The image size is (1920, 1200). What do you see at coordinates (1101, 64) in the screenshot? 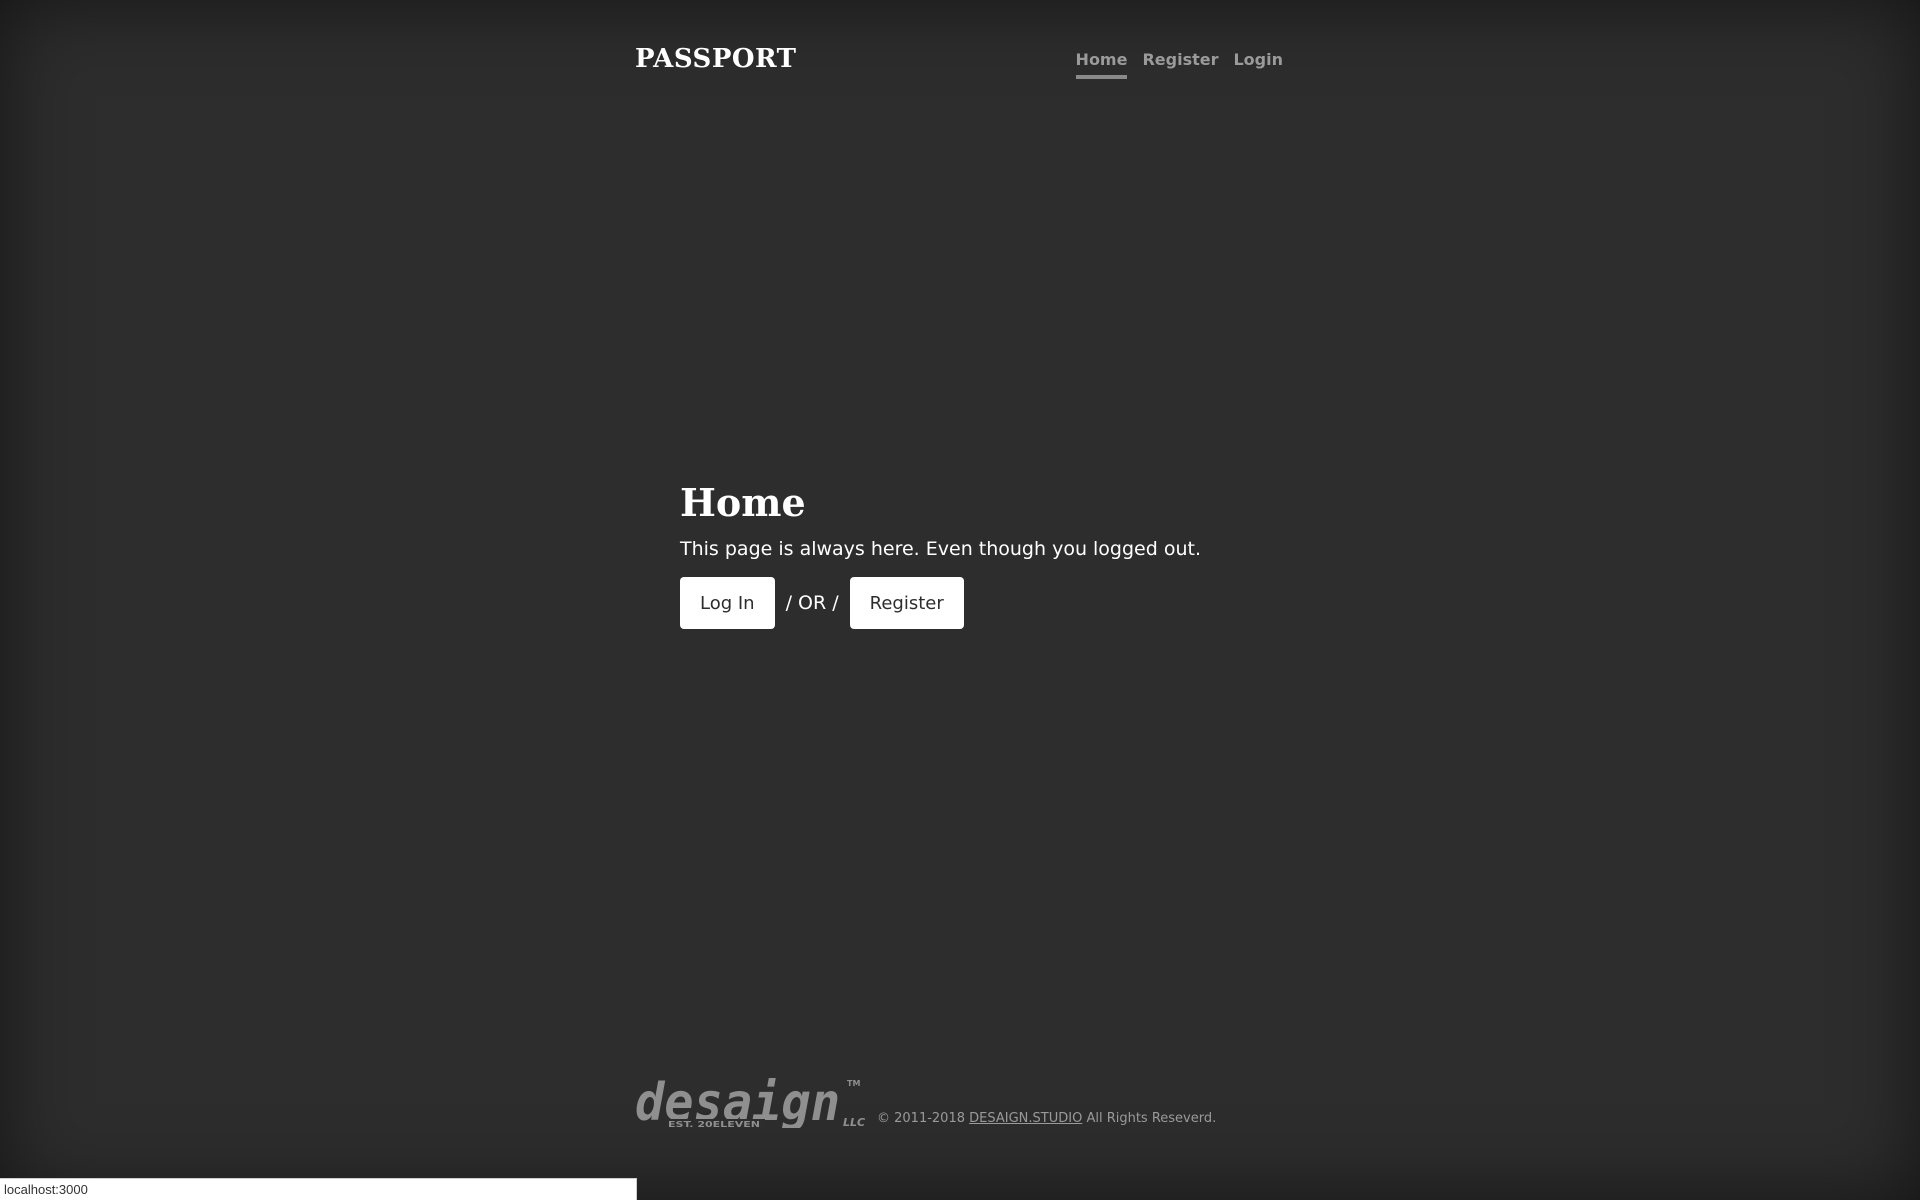
I see `nav-home-link: Home` at bounding box center [1101, 64].